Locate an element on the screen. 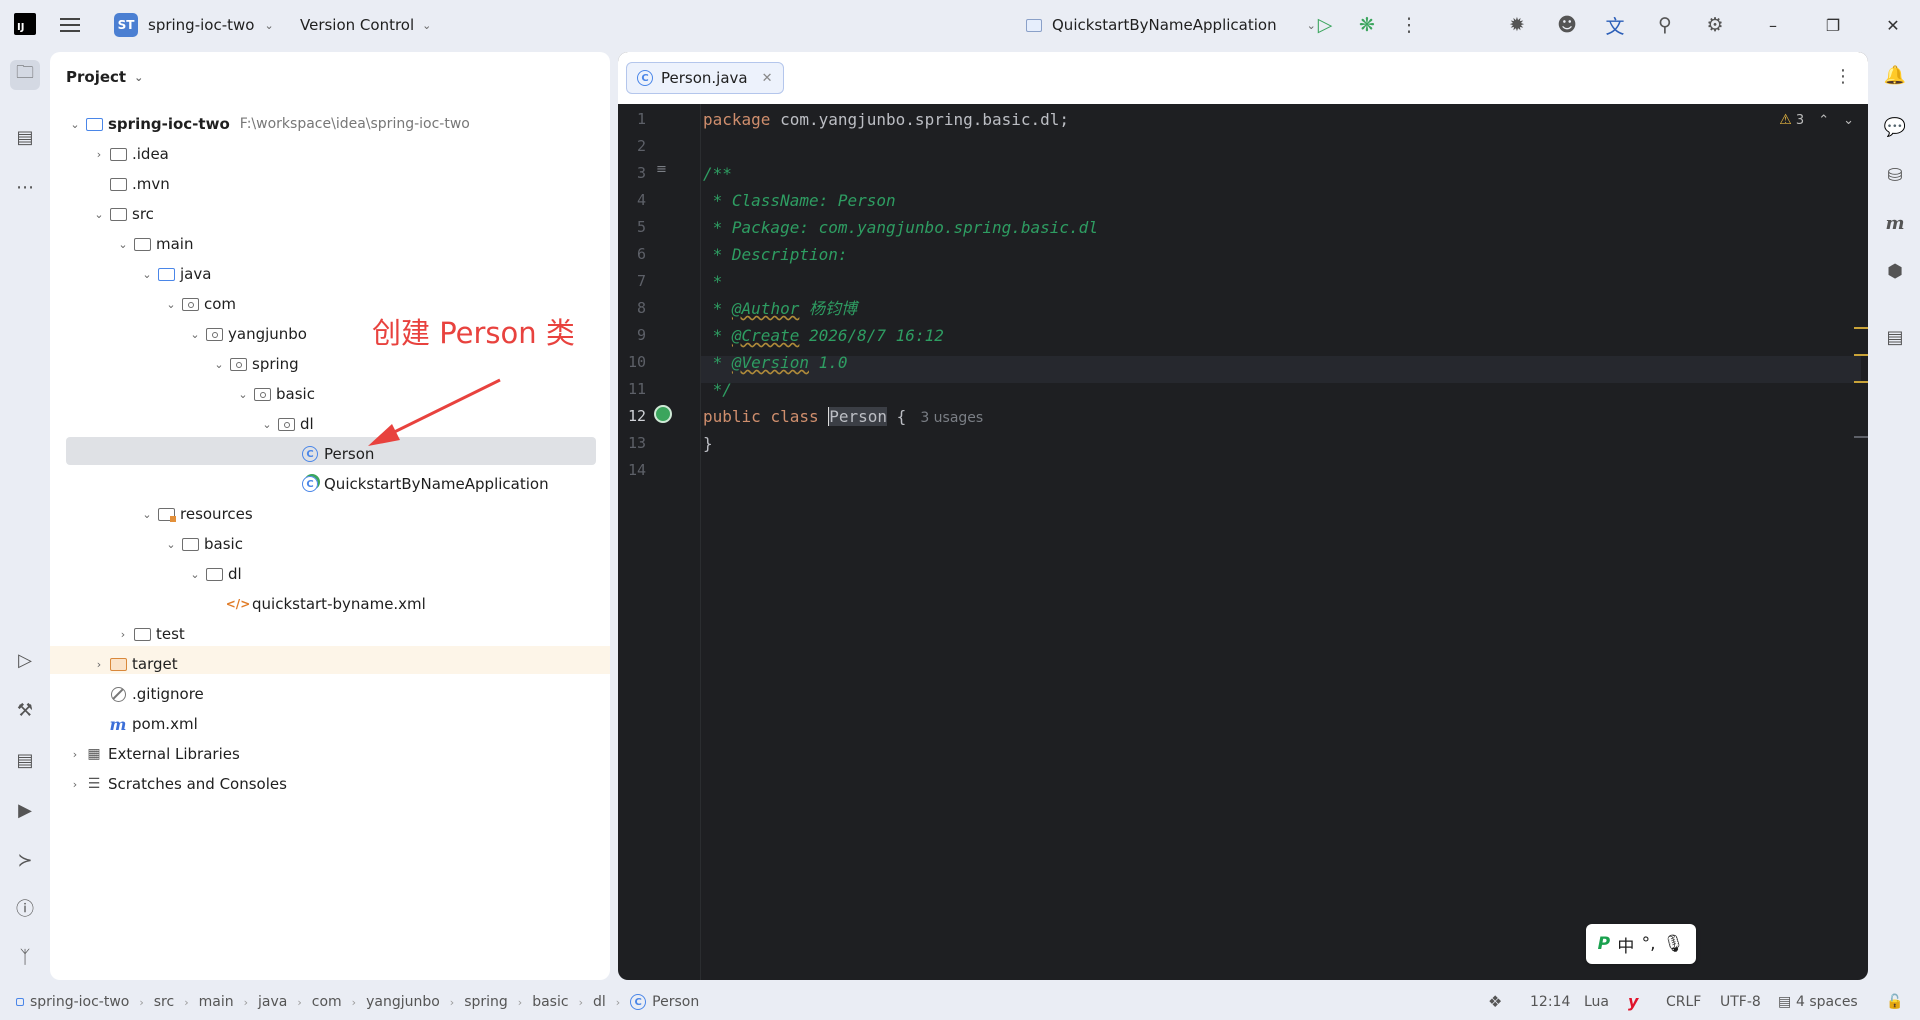  tab-person-java: C Person.java ✕ is located at coordinates (705, 78).